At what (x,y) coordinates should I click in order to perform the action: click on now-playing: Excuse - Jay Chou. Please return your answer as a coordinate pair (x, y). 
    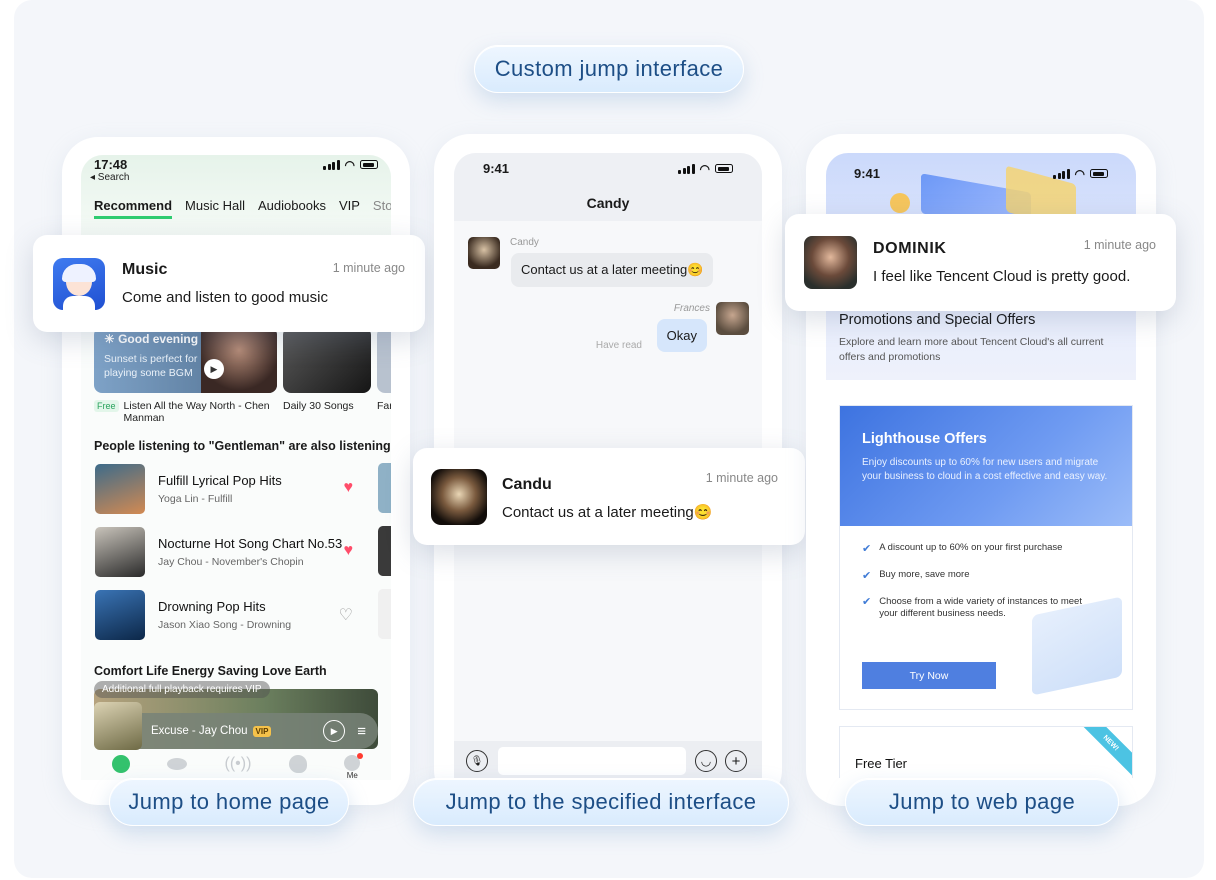
    Looking at the image, I should click on (199, 731).